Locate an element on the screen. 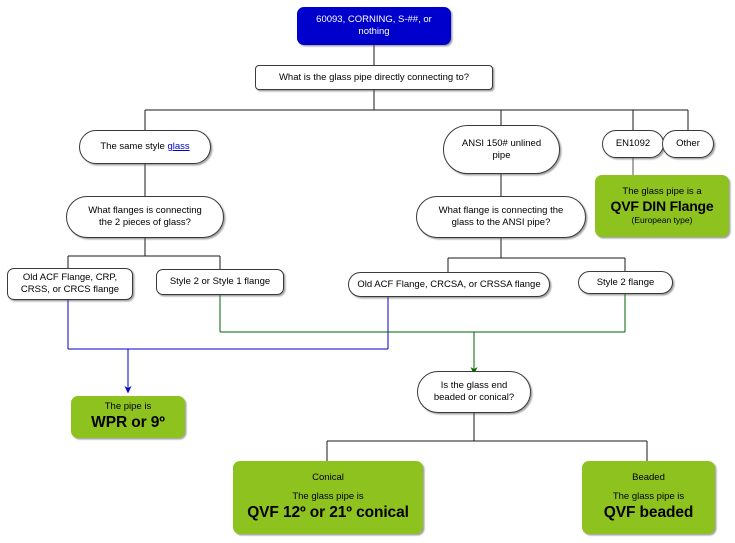  node-result-qvf-beaded: Beaded The glass pipe is QVF beaded is located at coordinates (648, 497).